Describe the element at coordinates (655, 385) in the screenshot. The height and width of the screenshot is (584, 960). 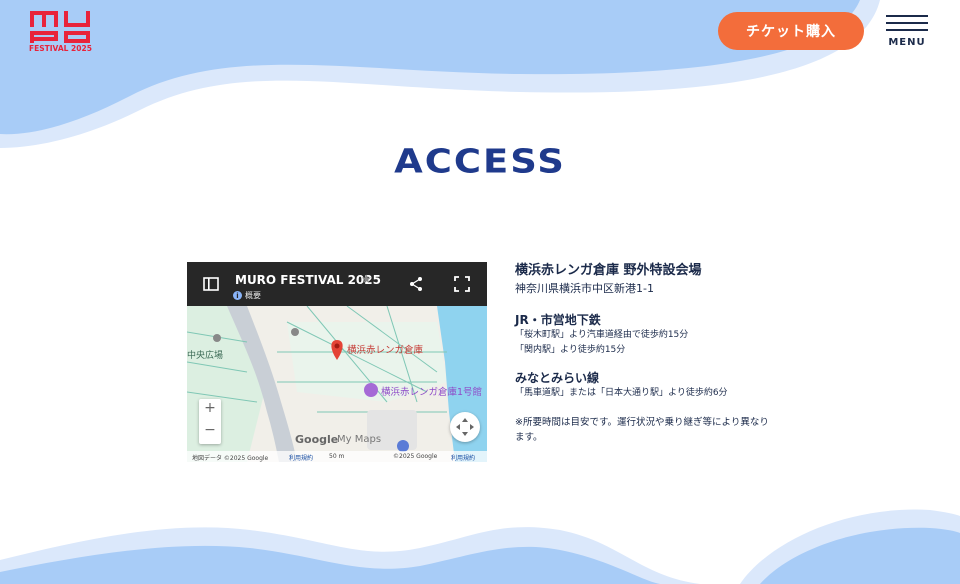
I see `transit-block: みなとみらい線 「馬車道駅」または「日本大通り駅」より徒歩約6分` at that location.